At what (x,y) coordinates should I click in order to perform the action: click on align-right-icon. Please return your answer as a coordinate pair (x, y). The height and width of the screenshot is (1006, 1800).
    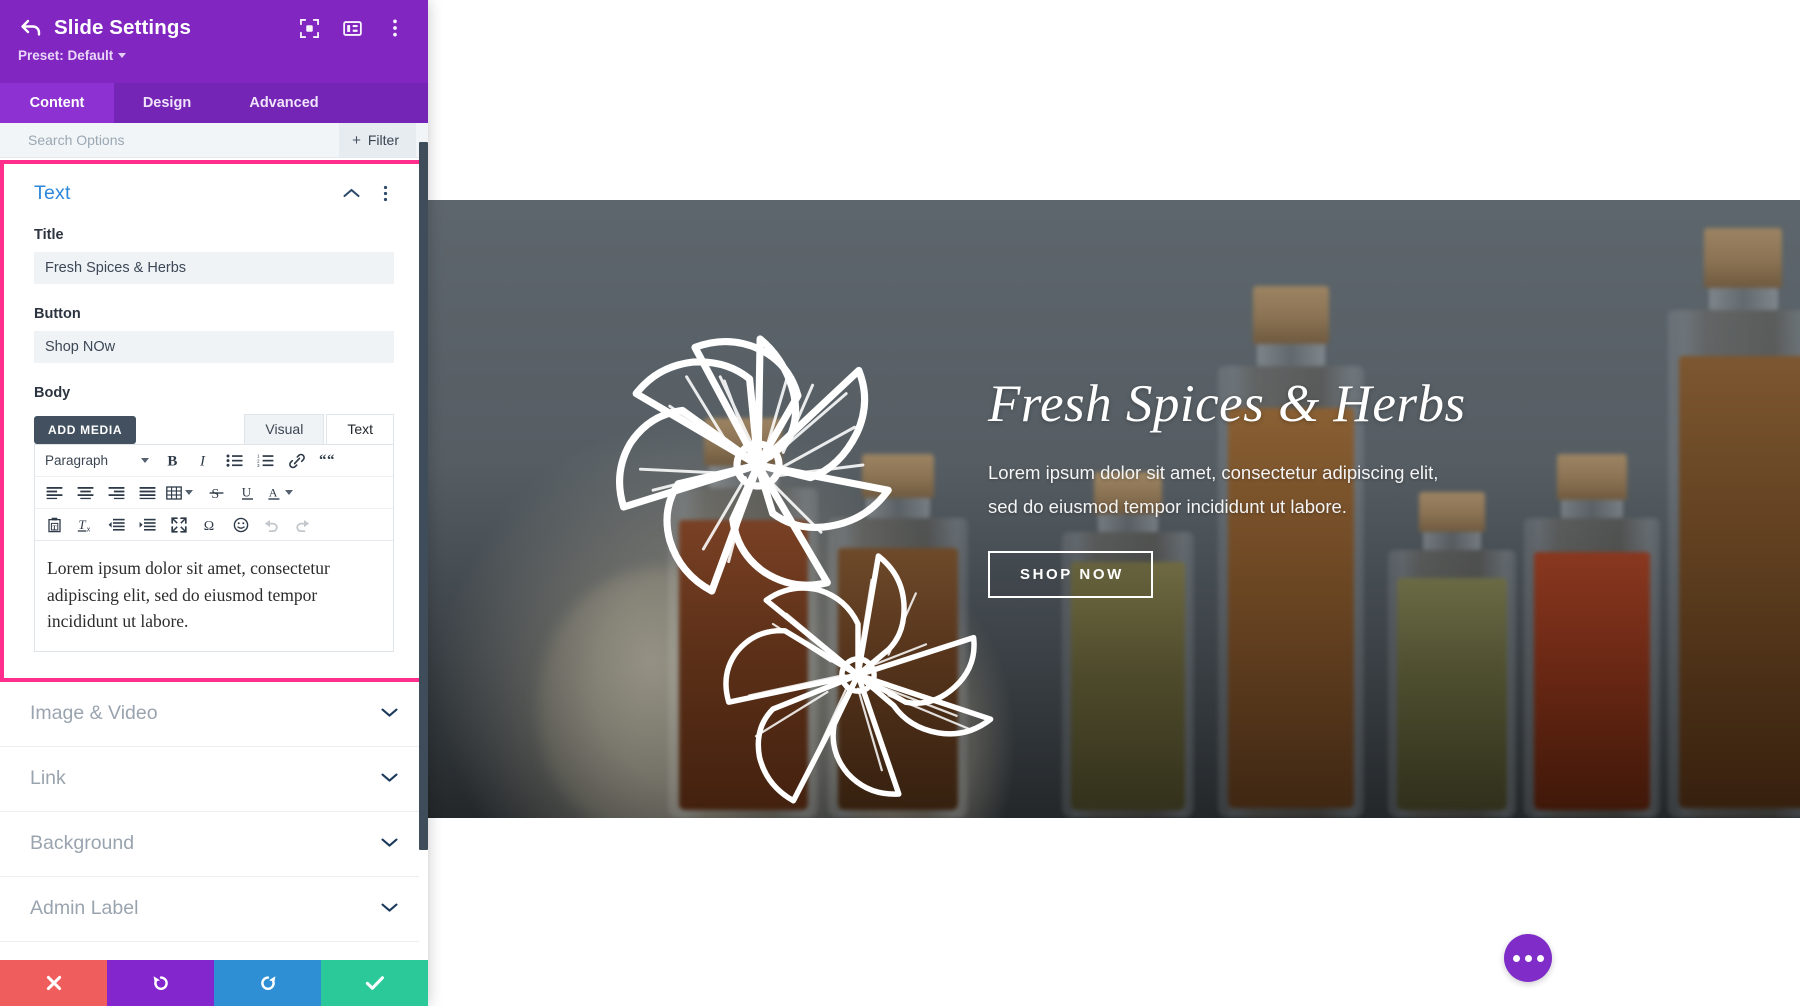
    Looking at the image, I should click on (116, 492).